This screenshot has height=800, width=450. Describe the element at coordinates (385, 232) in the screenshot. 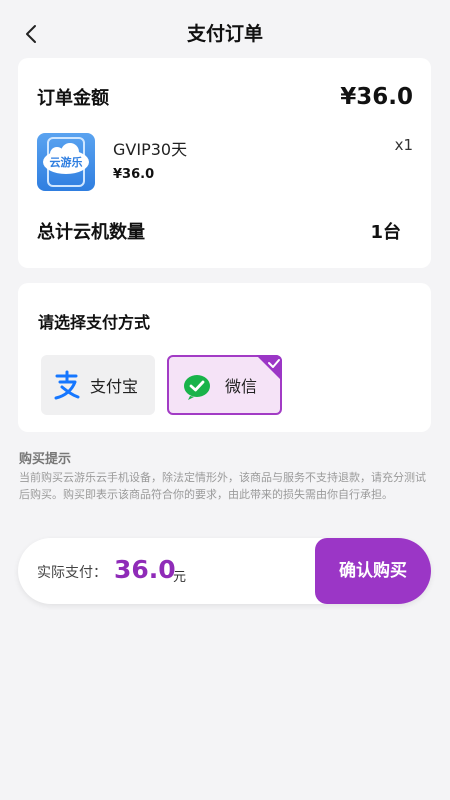

I see `device-count-value: 1台` at that location.